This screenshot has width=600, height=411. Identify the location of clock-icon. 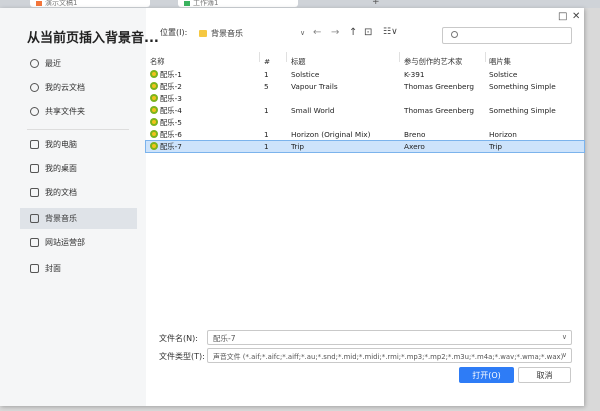
(34, 63).